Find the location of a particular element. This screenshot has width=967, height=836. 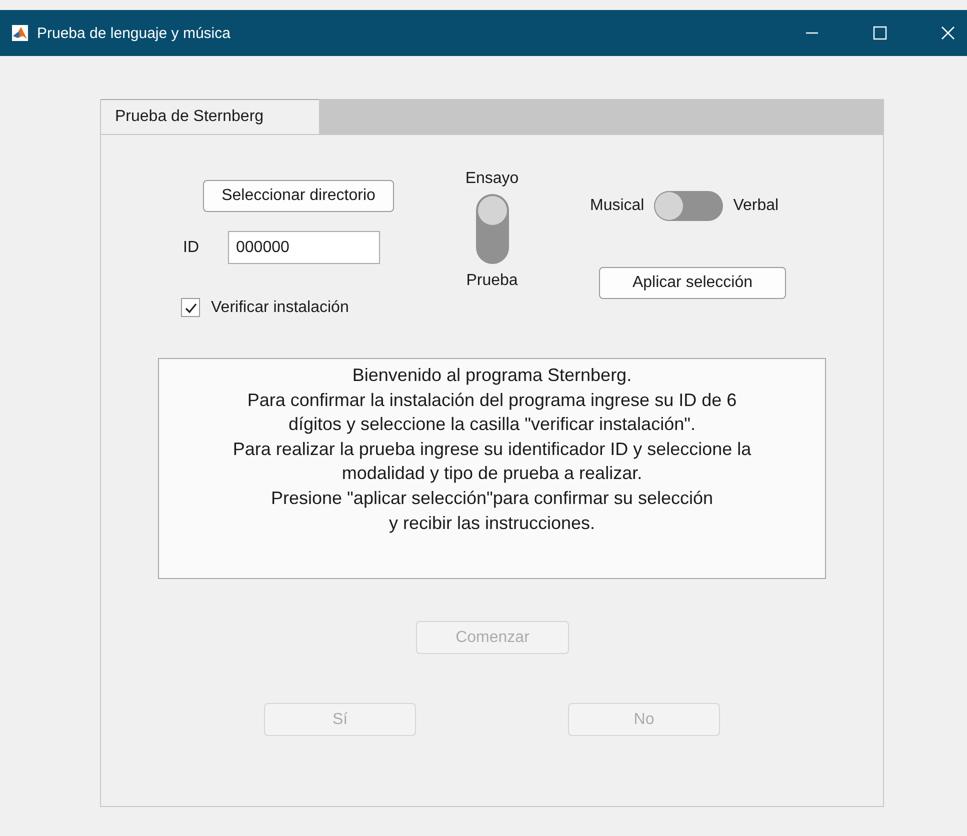

checkbox-label: Verificar instalación is located at coordinates (280, 307).